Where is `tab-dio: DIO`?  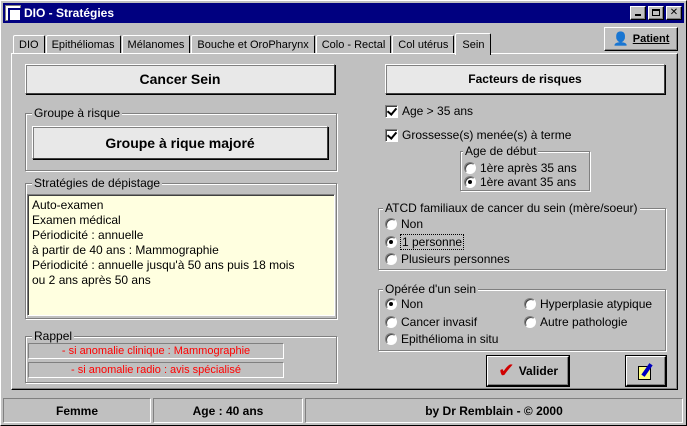
tab-dio: DIO is located at coordinates (29, 44).